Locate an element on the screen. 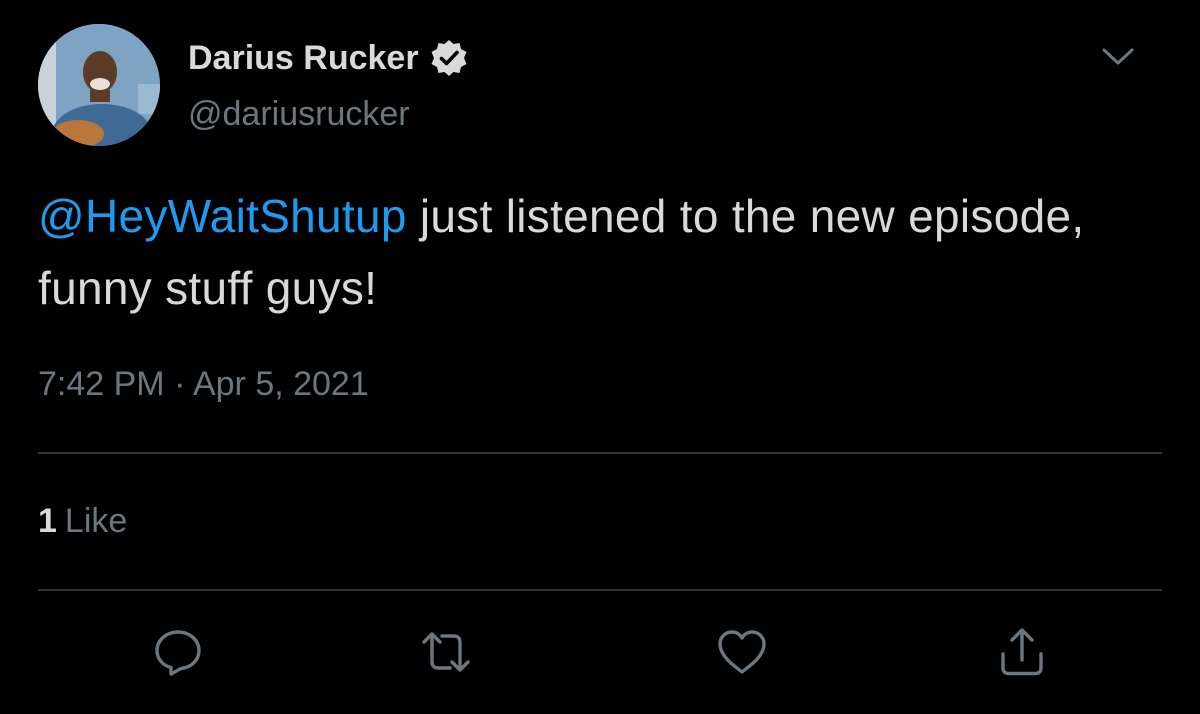 This screenshot has height=714, width=1200. likes-summary: 1 Like is located at coordinates (82, 521).